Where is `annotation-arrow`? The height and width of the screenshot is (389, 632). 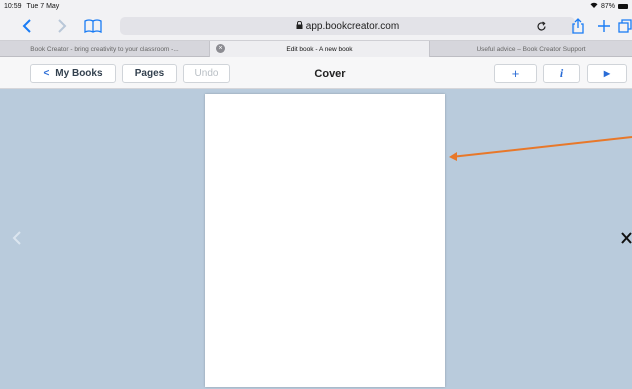
annotation-arrow is located at coordinates (540, 148).